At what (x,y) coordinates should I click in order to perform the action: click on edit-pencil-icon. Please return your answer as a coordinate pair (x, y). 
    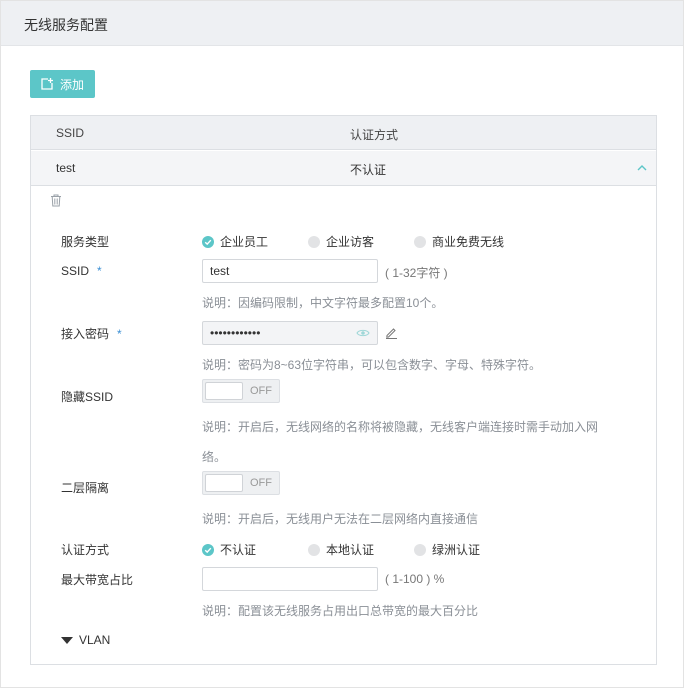
    Looking at the image, I should click on (391, 334).